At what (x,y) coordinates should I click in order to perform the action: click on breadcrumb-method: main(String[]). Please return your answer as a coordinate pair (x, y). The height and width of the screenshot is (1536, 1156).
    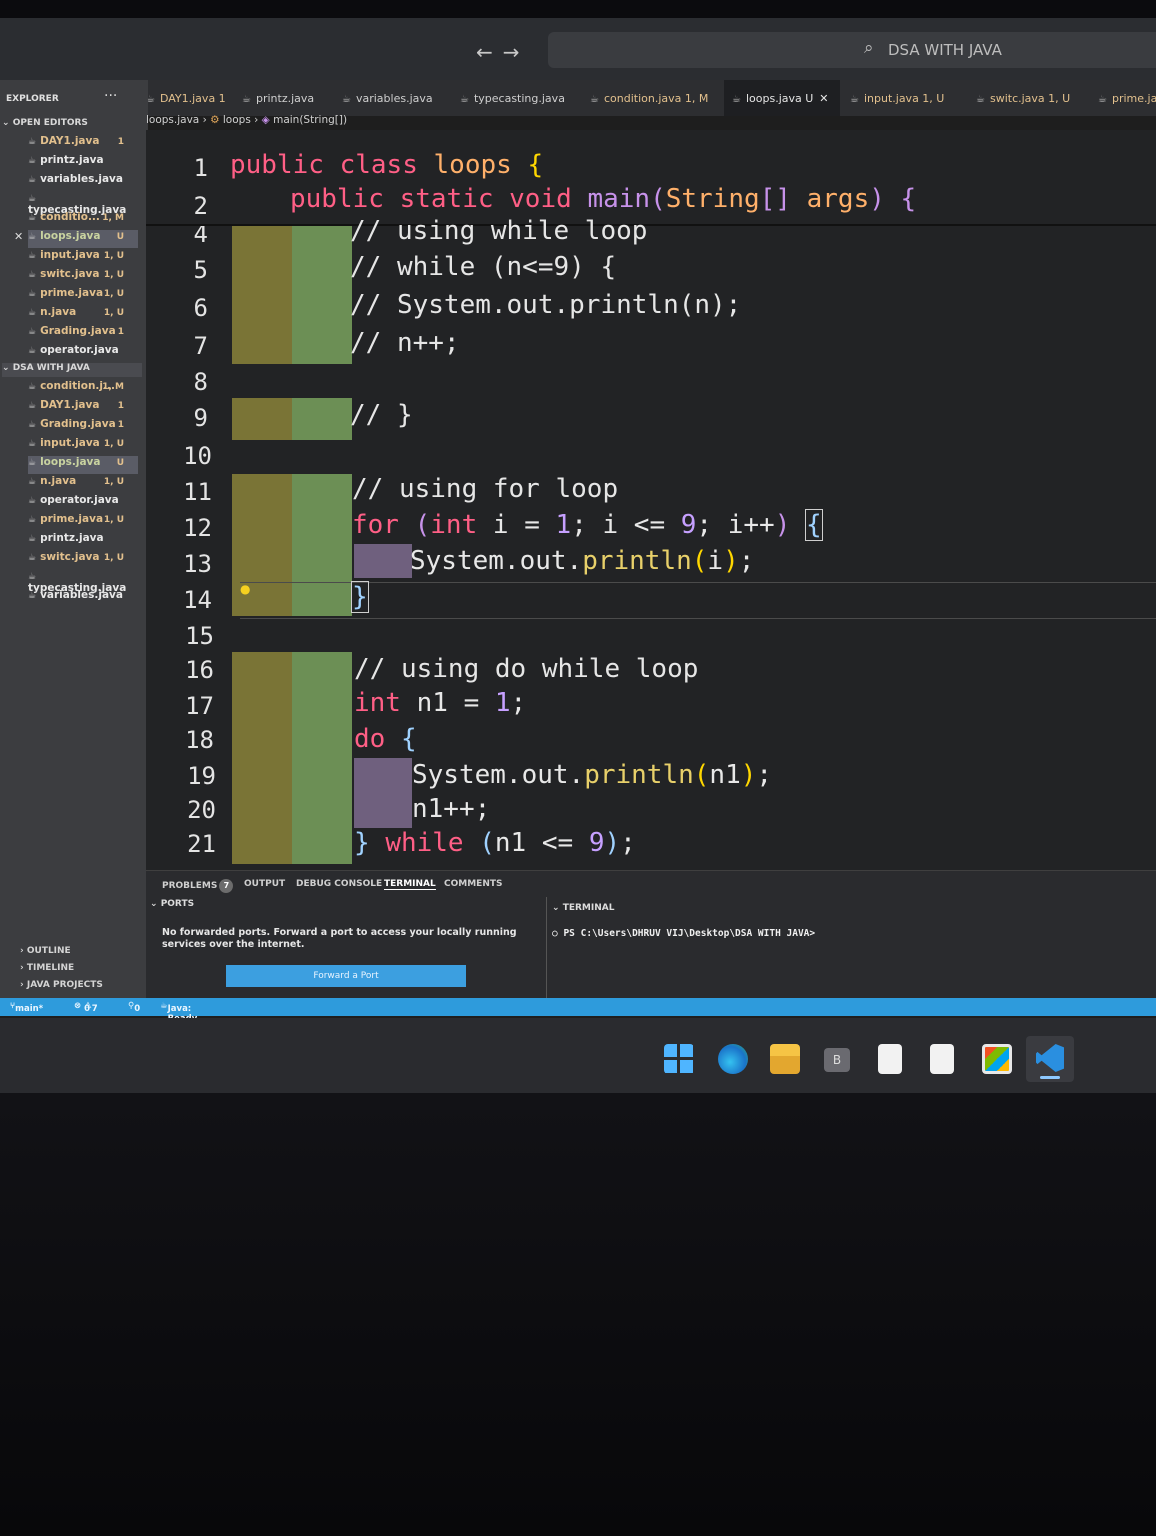
    Looking at the image, I should click on (310, 120).